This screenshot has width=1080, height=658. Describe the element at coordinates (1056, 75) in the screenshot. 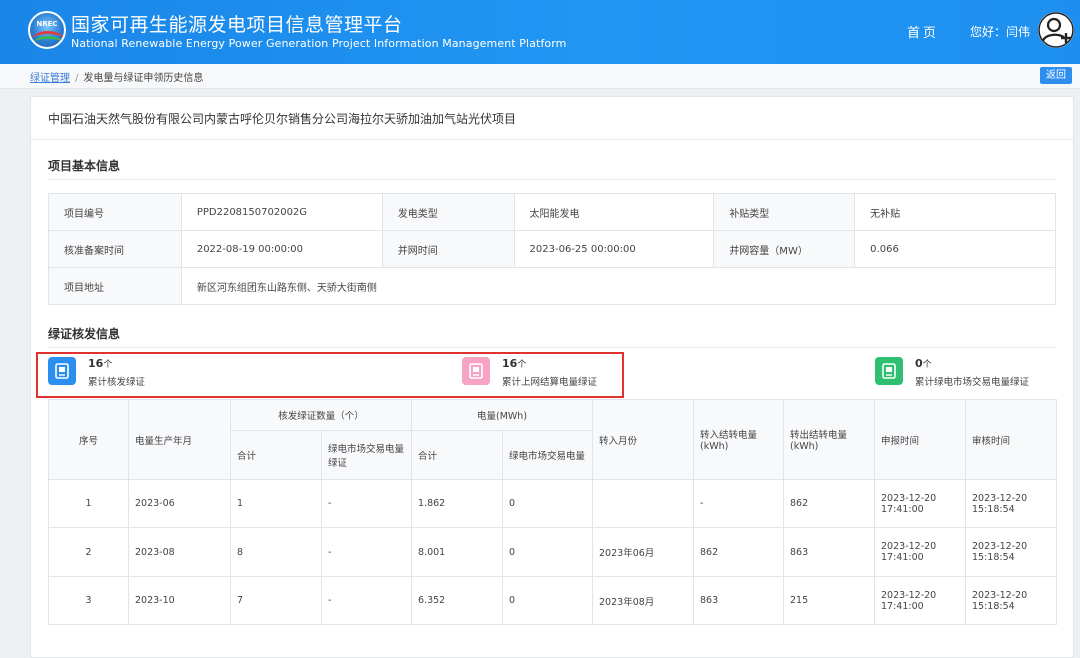

I see `back-button: 返回` at that location.